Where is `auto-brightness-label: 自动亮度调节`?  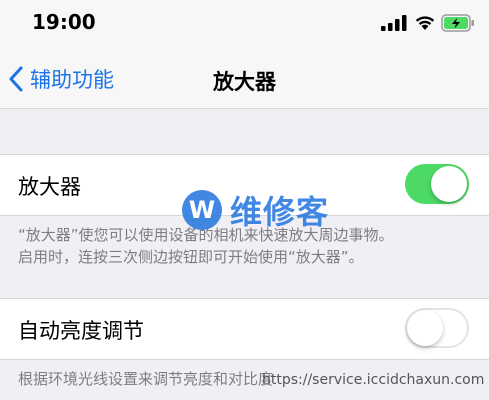
auto-brightness-label: 自动亮度调节 is located at coordinates (81, 331).